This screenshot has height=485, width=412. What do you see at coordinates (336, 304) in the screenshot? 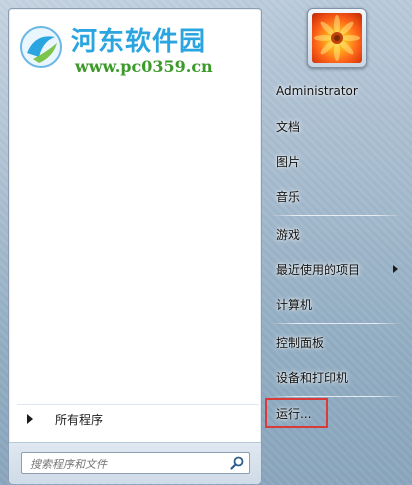
I see `menu-item-computer: 计算机` at bounding box center [336, 304].